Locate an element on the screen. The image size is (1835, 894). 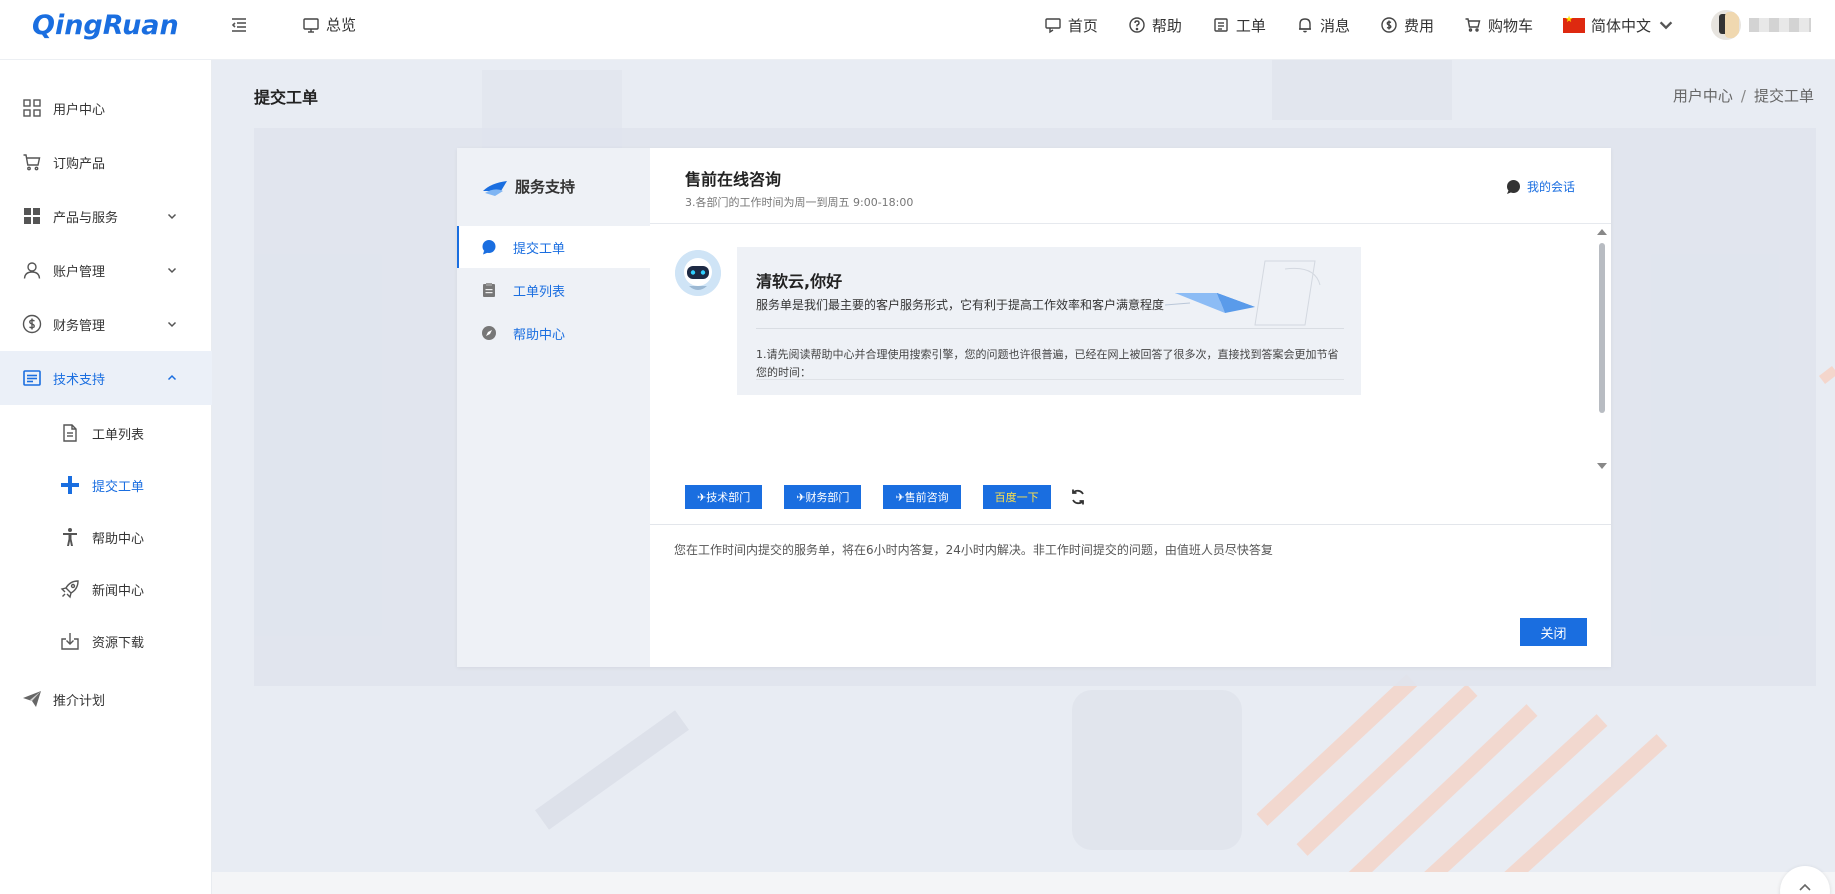
panel-item-ticket-list: 工单列表 is located at coordinates (553, 290).